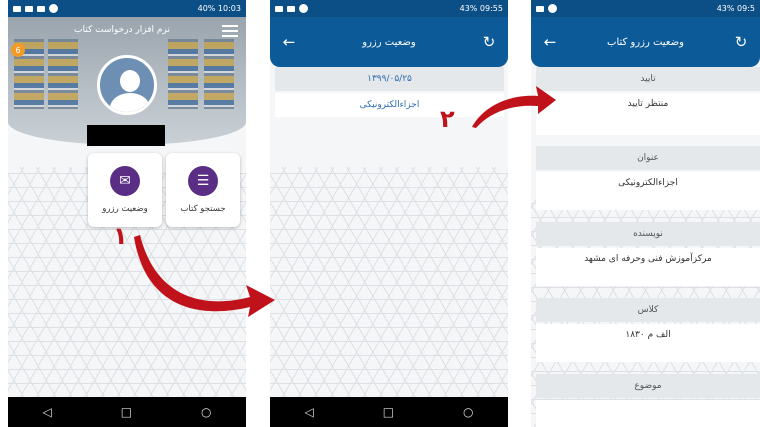 The height and width of the screenshot is (427, 760). Describe the element at coordinates (648, 79) in the screenshot. I see `approval-label: تایید` at that location.